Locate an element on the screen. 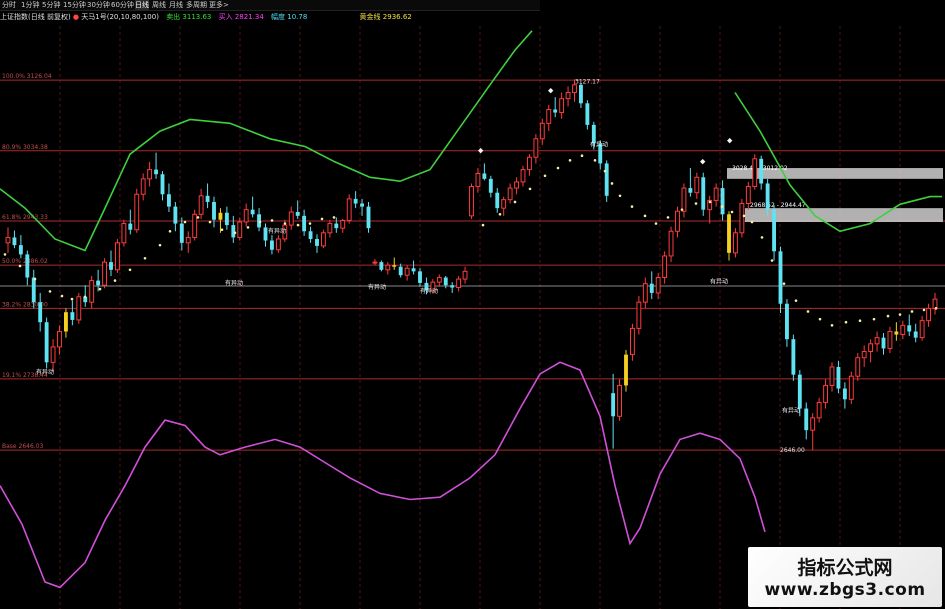  fib-level-label: 50.0% 2886.02 is located at coordinates (25, 261).